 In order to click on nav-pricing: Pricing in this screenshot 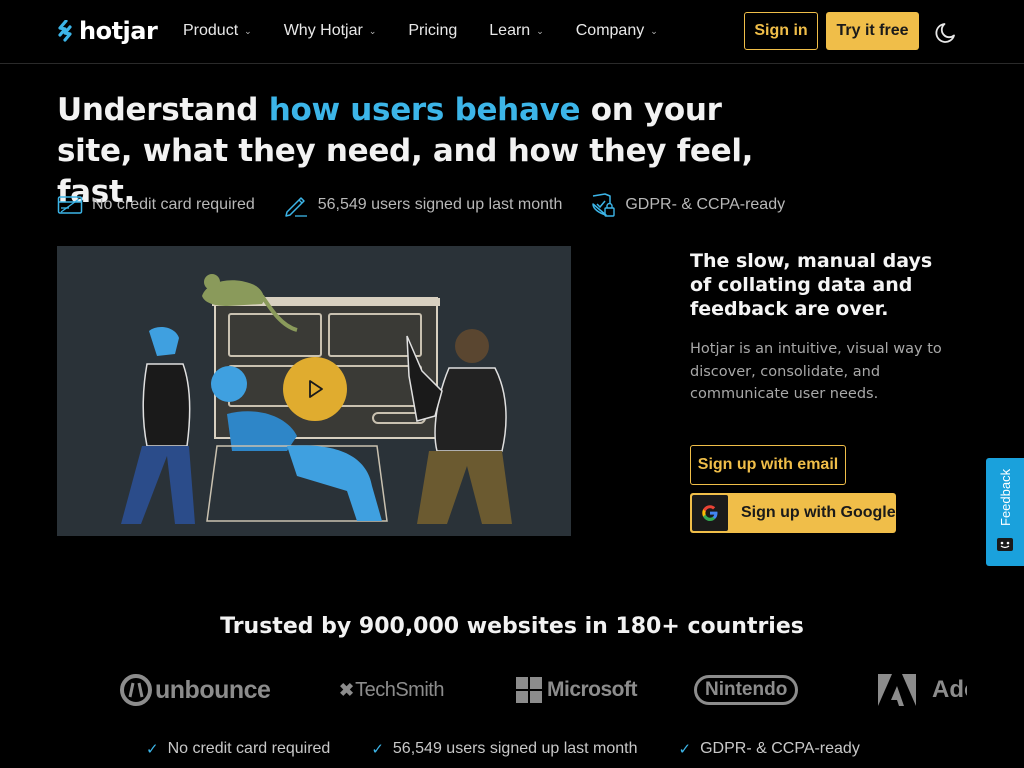, I will do `click(432, 31)`.